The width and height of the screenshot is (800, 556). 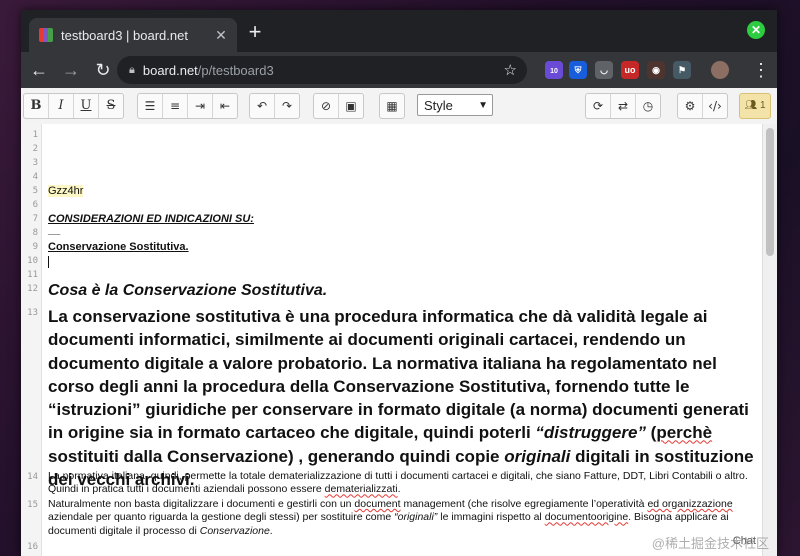 What do you see at coordinates (151, 219) in the screenshot?
I see `section-heading: CONSIDERAZIONI ED INDICAZIONI SU:` at bounding box center [151, 219].